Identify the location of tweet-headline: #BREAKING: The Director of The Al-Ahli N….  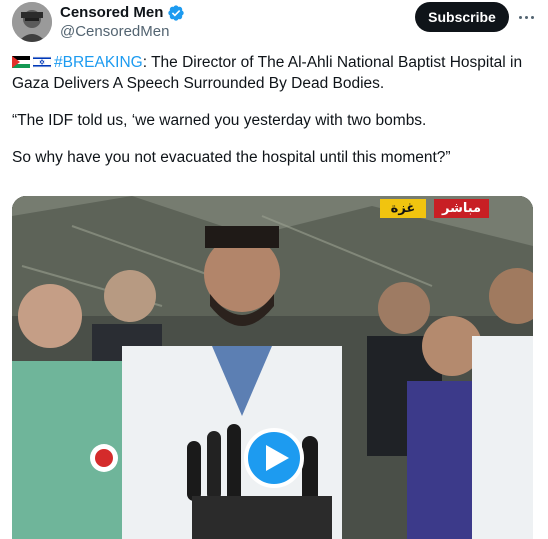
(275, 73).